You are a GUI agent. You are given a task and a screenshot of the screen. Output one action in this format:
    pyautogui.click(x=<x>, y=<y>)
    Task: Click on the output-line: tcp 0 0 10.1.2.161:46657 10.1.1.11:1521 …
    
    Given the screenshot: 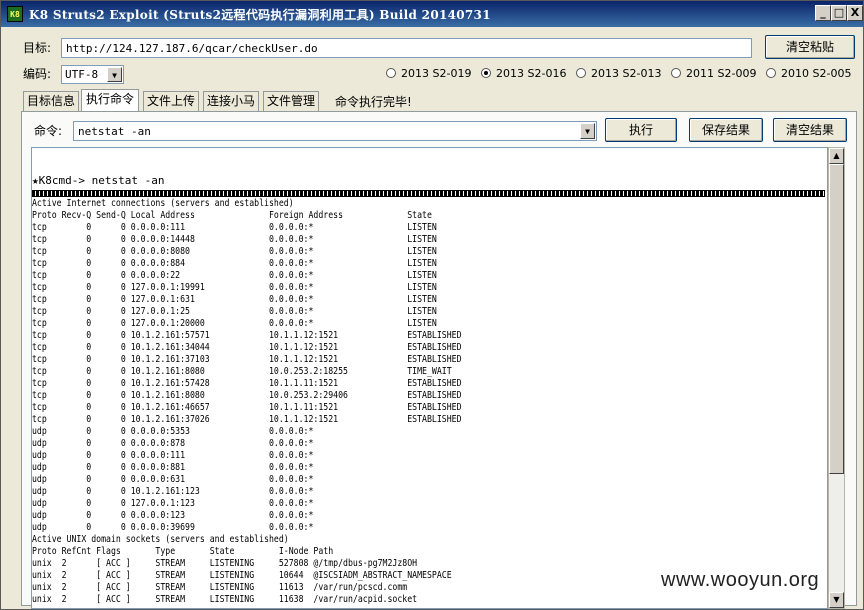 What is the action you would take?
    pyautogui.click(x=247, y=407)
    